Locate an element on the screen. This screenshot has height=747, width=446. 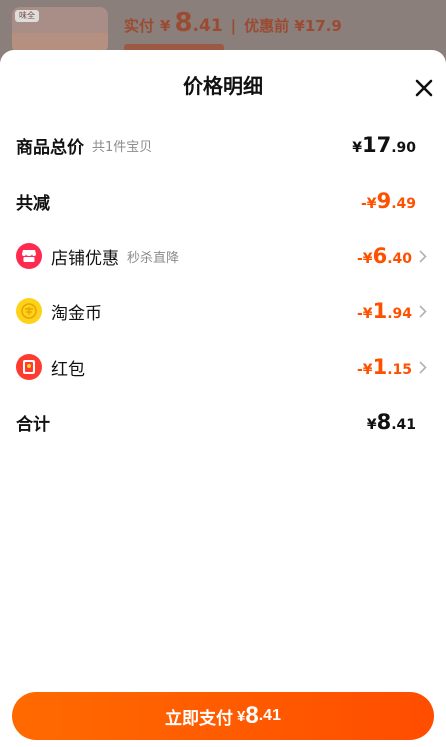
pay-now-dec: .41 is located at coordinates (269, 715).